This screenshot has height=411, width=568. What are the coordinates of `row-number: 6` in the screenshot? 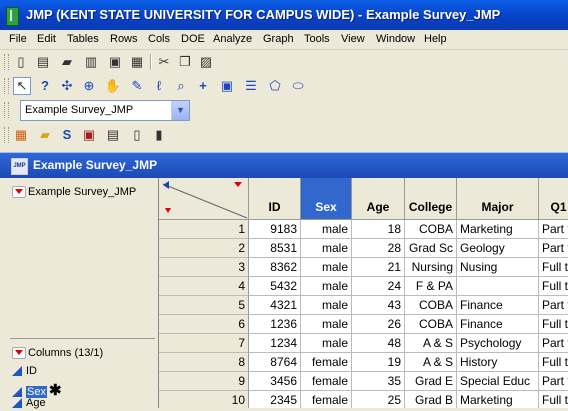 It's located at (204, 324).